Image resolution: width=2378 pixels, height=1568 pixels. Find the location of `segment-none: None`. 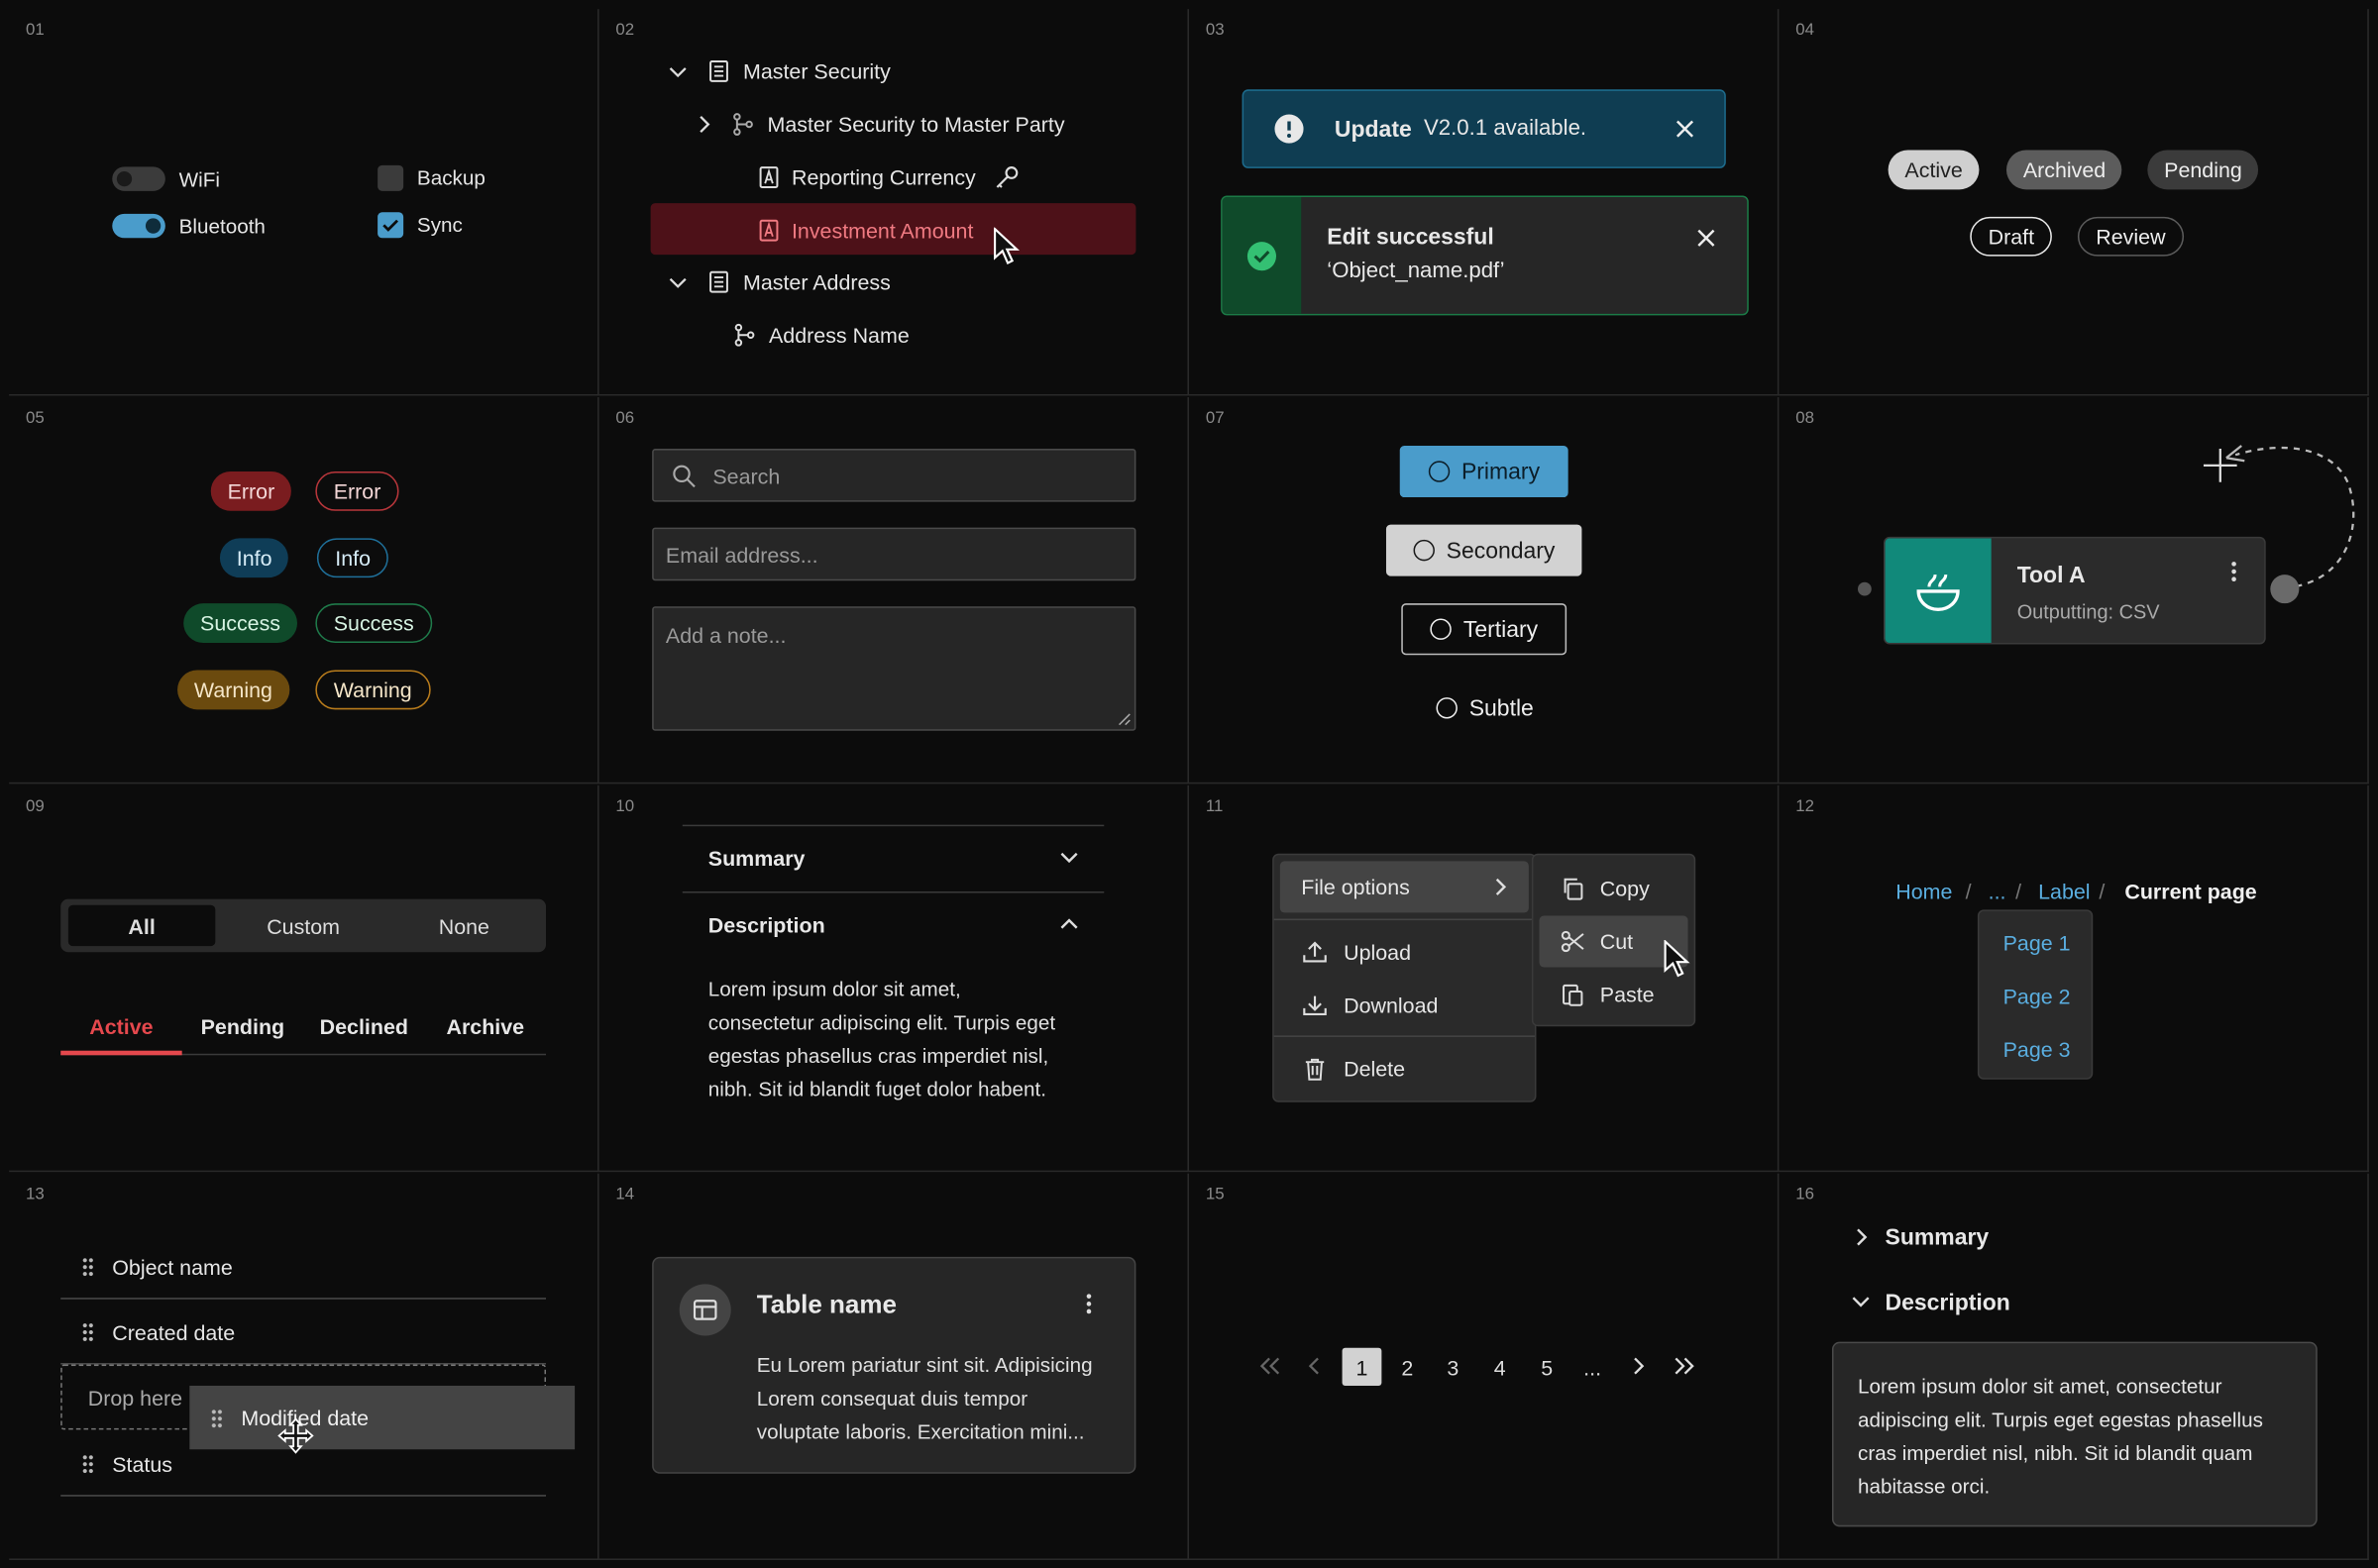

segment-none: None is located at coordinates (464, 926).